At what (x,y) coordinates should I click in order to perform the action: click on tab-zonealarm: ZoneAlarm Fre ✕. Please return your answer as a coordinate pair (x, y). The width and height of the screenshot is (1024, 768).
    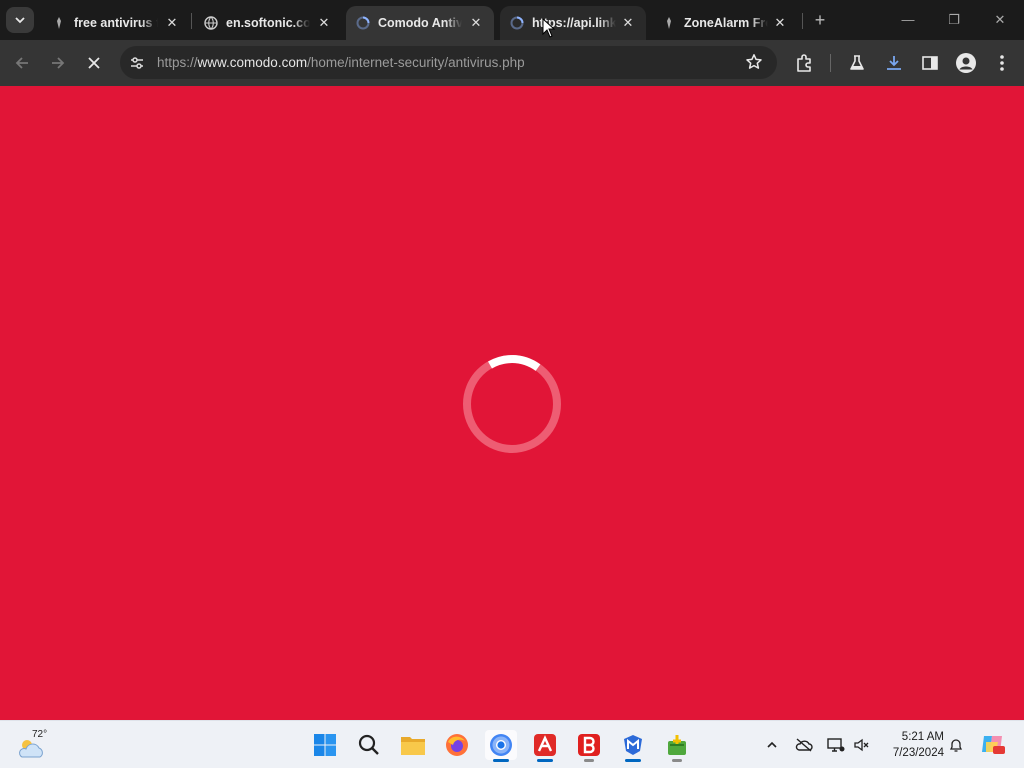
    Looking at the image, I should click on (725, 23).